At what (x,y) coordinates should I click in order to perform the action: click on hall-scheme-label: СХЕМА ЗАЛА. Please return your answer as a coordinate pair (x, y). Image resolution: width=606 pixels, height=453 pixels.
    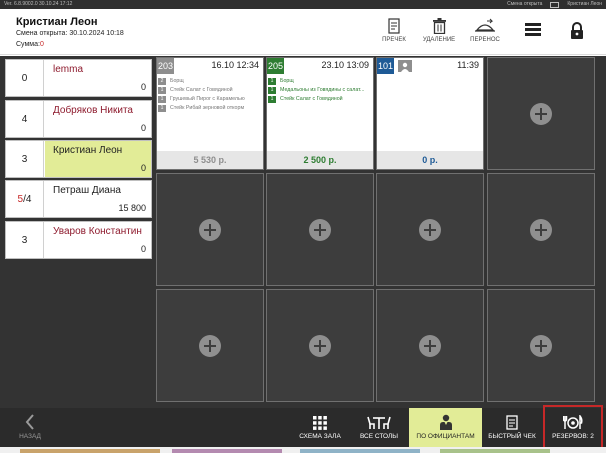
    Looking at the image, I should click on (320, 436).